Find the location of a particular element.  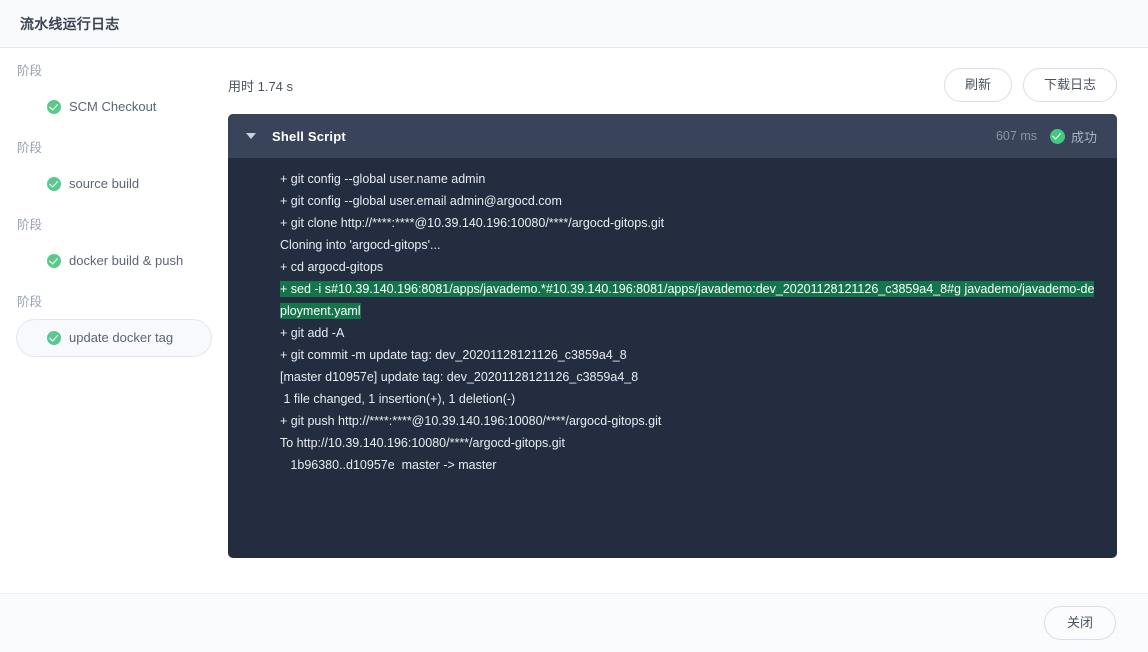

stage-group: 阶段 docker build & push is located at coordinates (114, 248).